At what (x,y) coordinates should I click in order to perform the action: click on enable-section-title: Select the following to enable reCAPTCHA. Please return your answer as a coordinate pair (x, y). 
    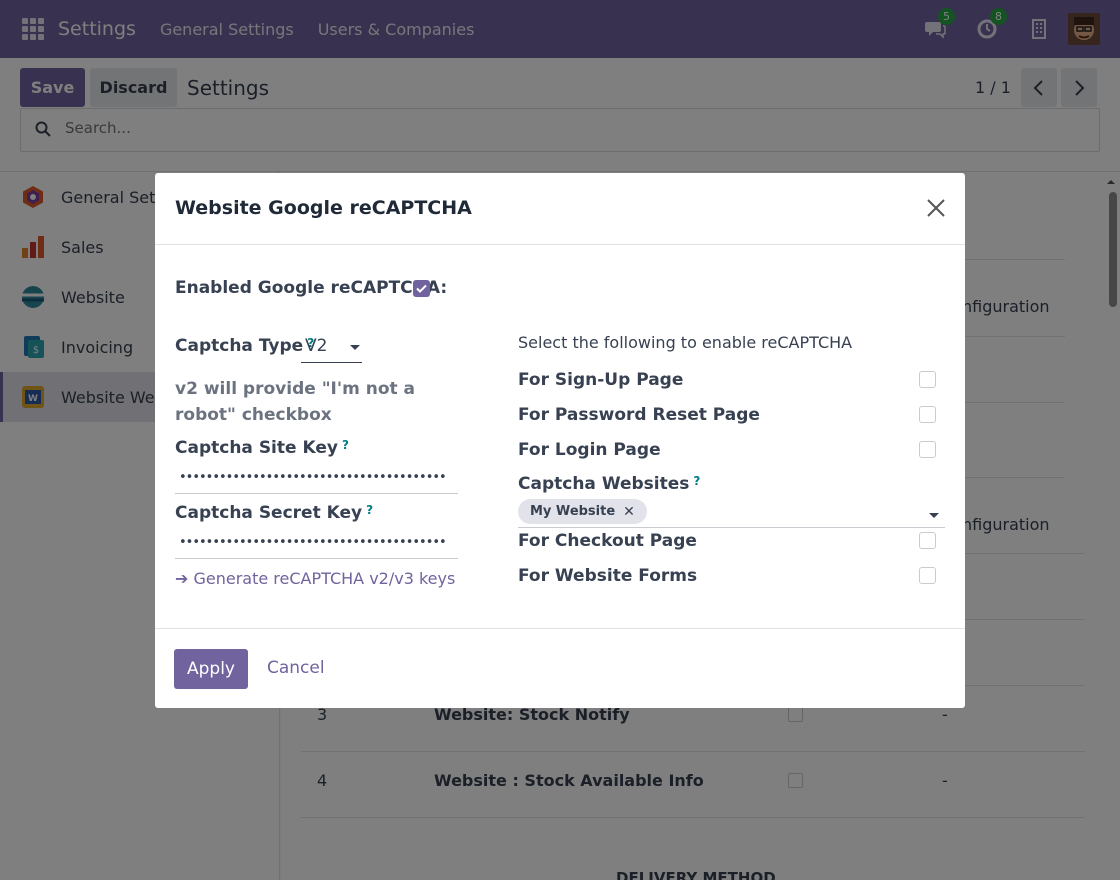
    Looking at the image, I should click on (685, 342).